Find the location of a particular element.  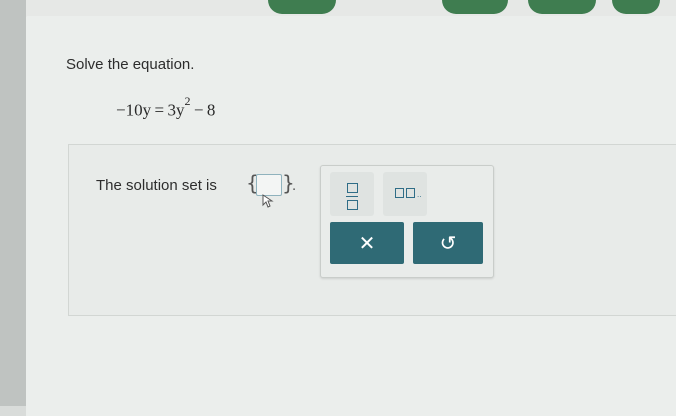

equation-rhs: − 8 is located at coordinates (203, 110).